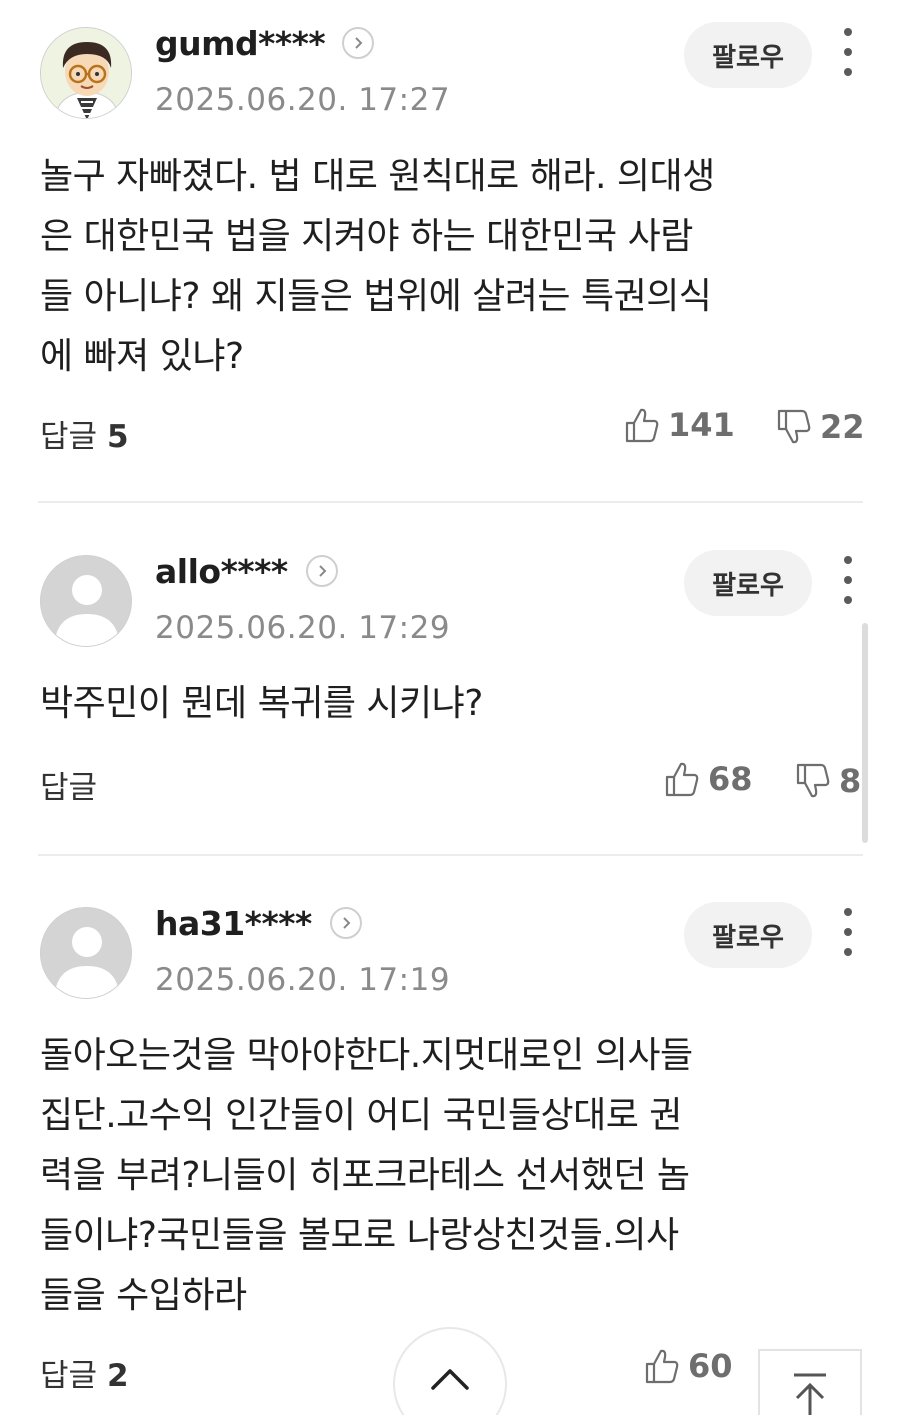 This screenshot has height=1415, width=900. Describe the element at coordinates (303, 980) in the screenshot. I see `comment-timestamp: 2025.06.20. 17:19` at that location.